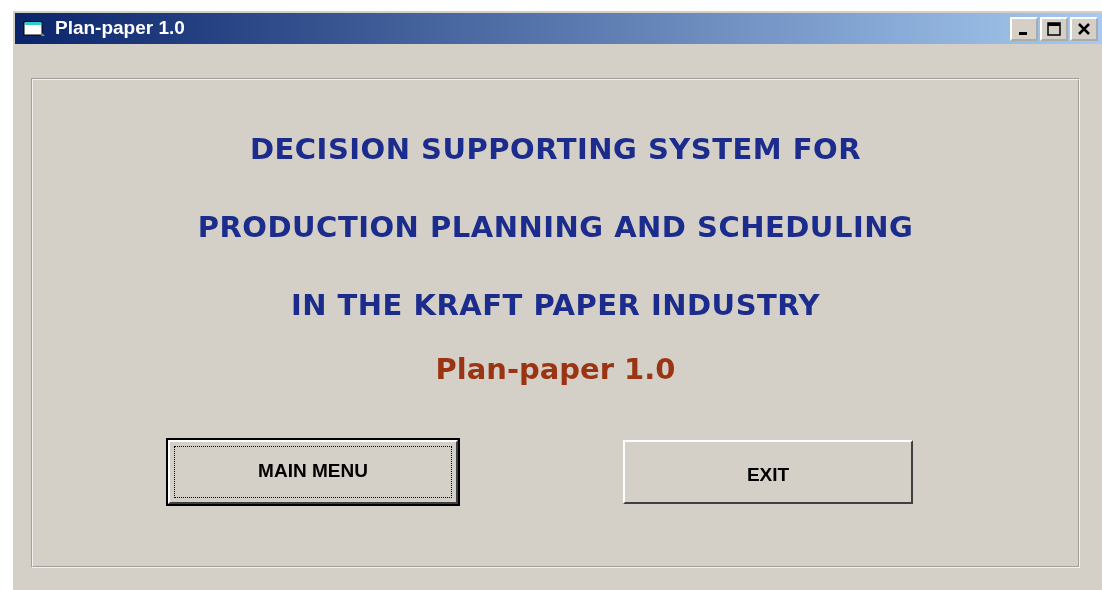  Describe the element at coordinates (313, 471) in the screenshot. I see `command-button: MAIN MENU` at that location.